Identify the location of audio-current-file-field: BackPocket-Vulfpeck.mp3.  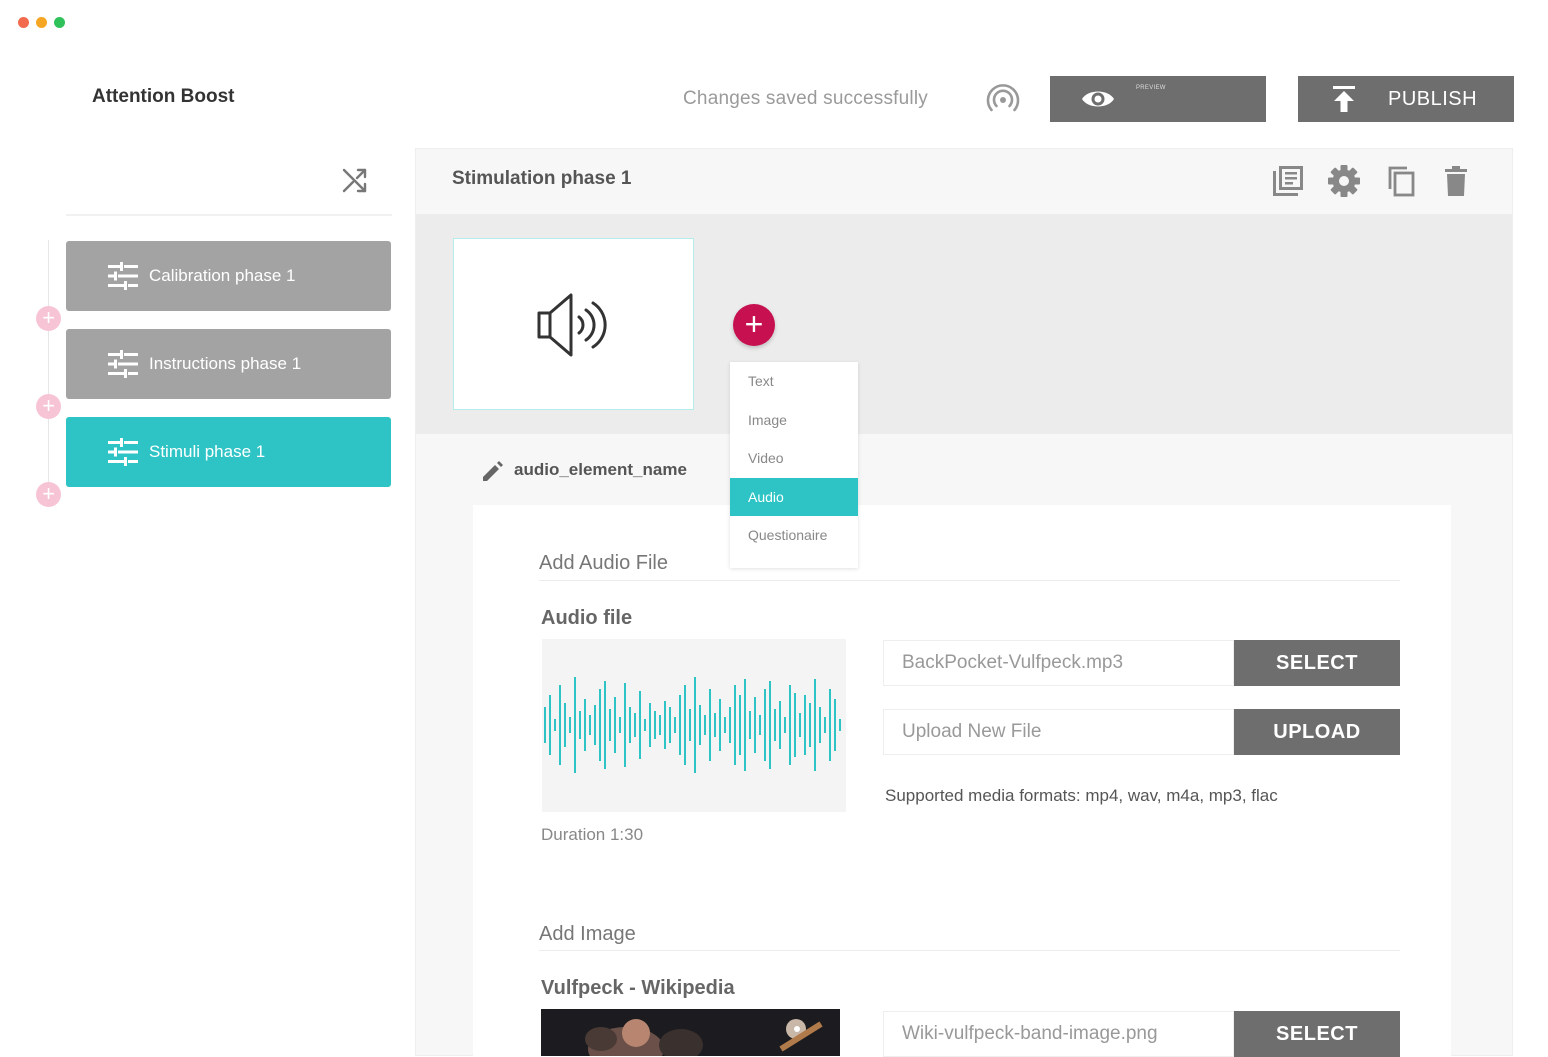
(1058, 663).